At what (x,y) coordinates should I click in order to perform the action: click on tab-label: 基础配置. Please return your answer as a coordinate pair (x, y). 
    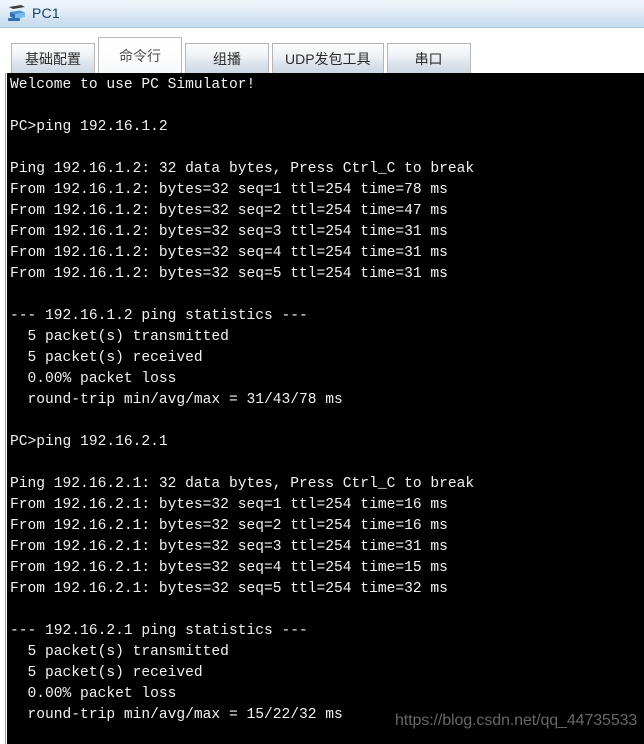
    Looking at the image, I should click on (53, 58).